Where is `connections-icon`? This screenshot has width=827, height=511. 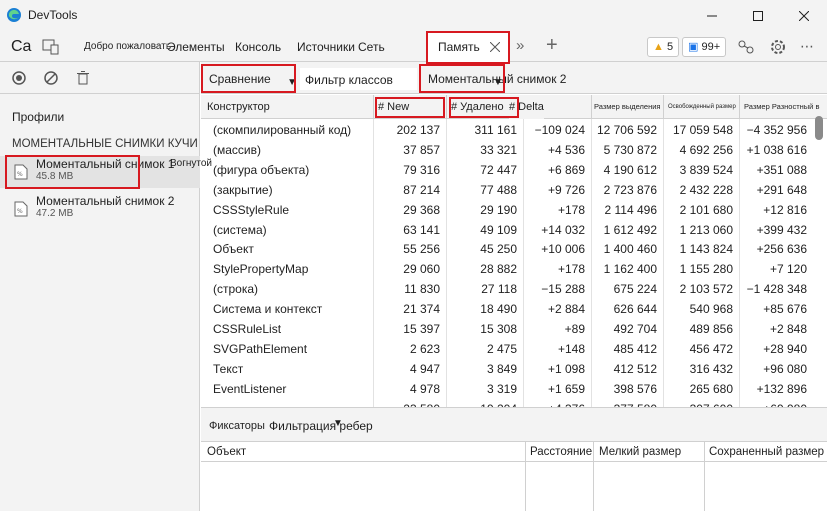
connections-icon is located at coordinates (746, 47).